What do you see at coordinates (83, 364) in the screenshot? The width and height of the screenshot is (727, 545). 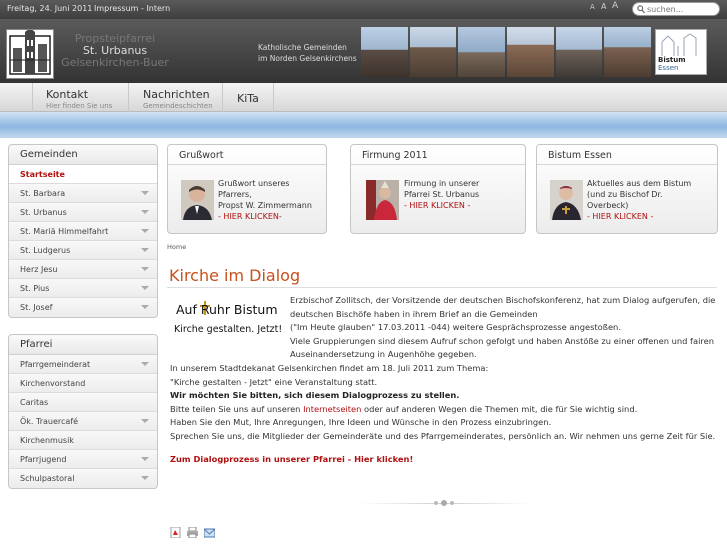 I see `sidebar-item-pfarrgemeinderat: Pfarrgemeinderat` at bounding box center [83, 364].